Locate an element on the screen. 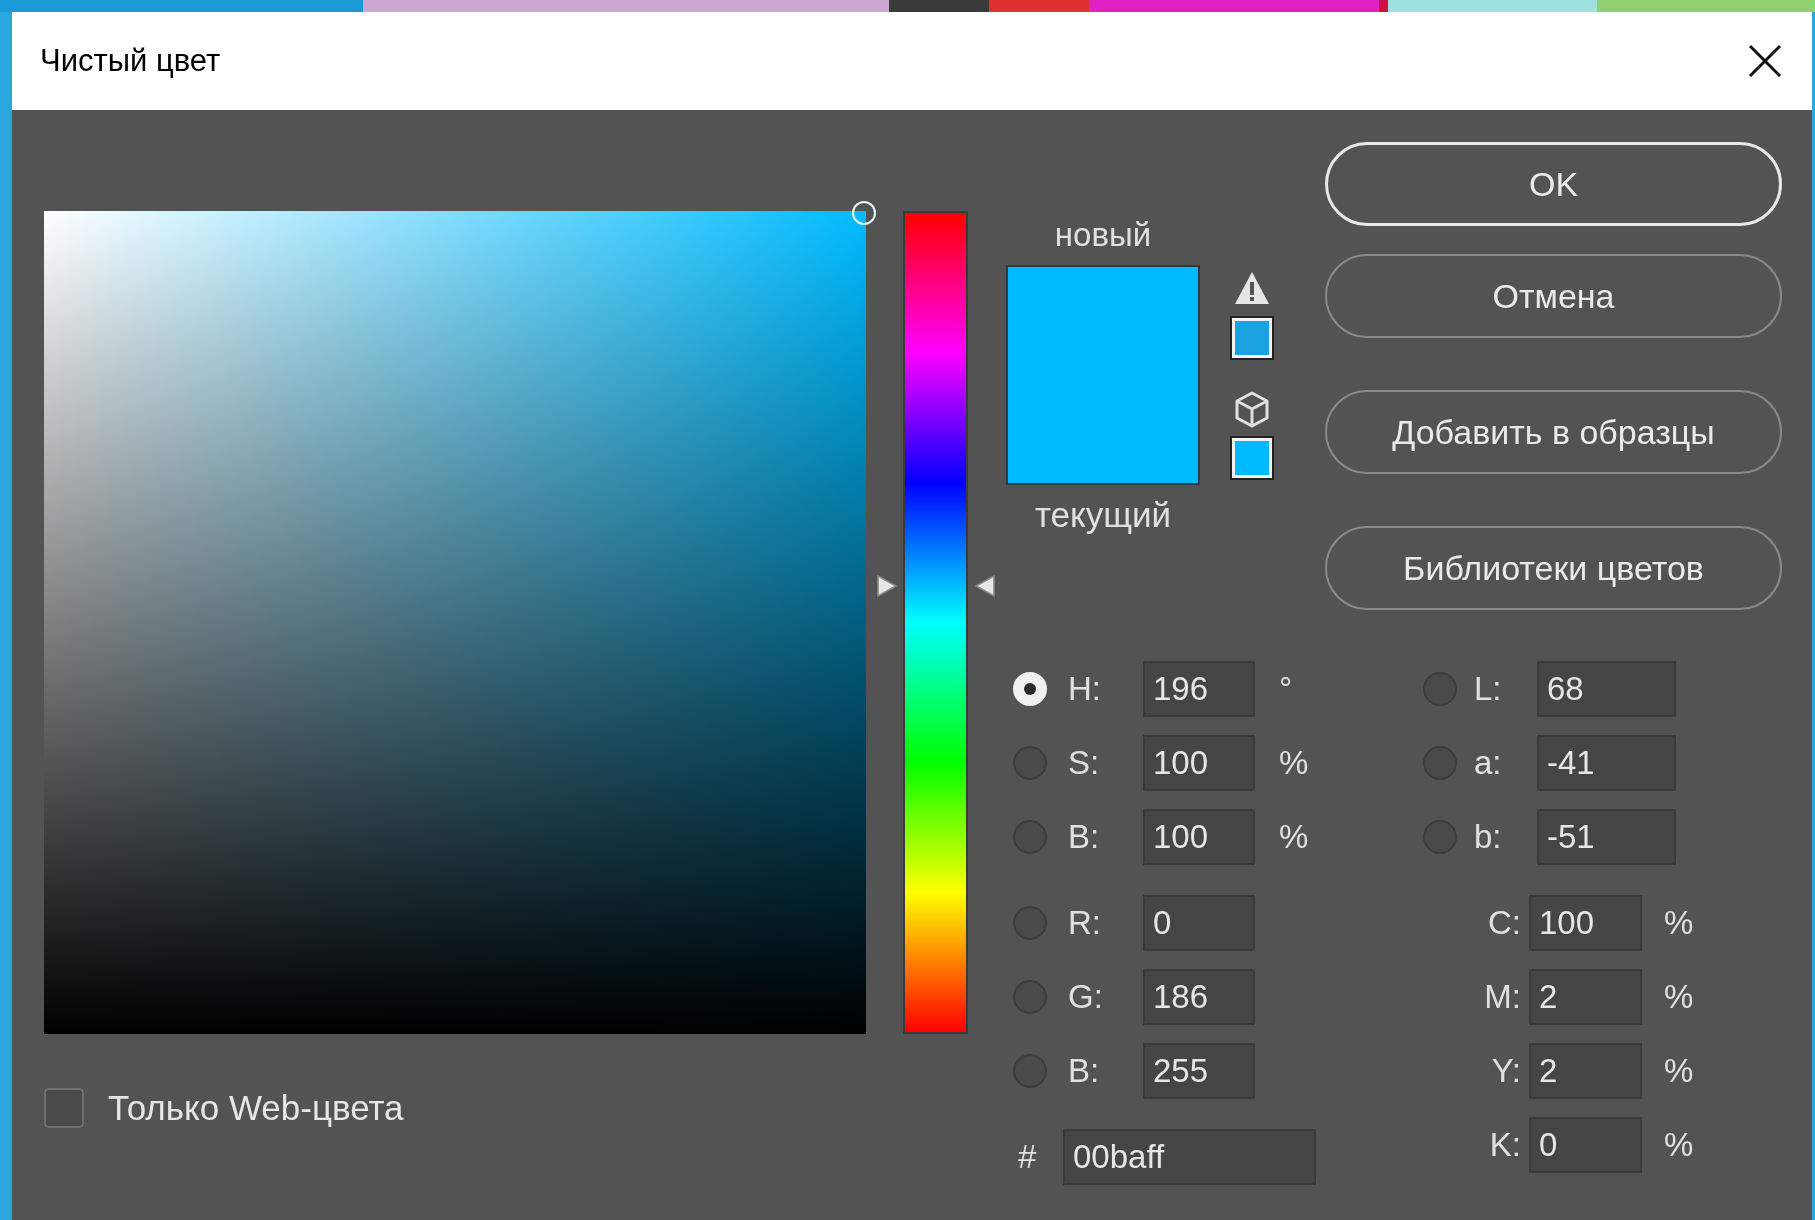 This screenshot has width=1815, height=1220. current-color-label: текущий is located at coordinates (1103, 515).